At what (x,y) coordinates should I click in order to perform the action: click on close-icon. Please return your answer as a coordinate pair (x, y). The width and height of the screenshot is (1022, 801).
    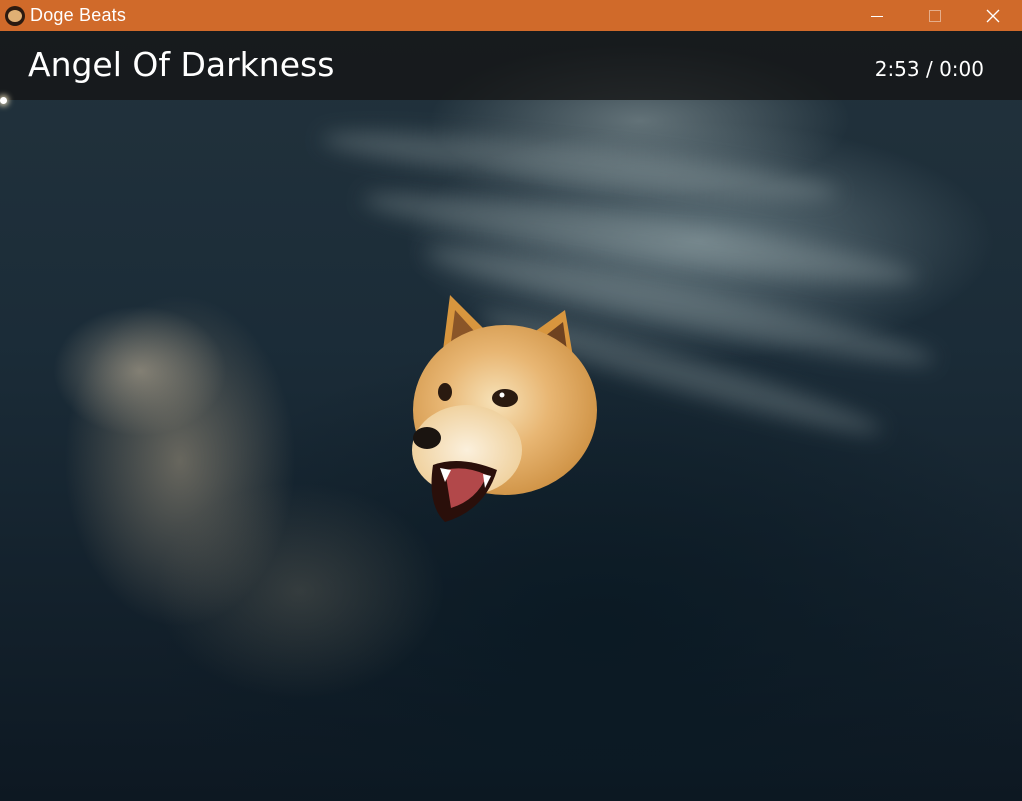
    Looking at the image, I should click on (993, 15).